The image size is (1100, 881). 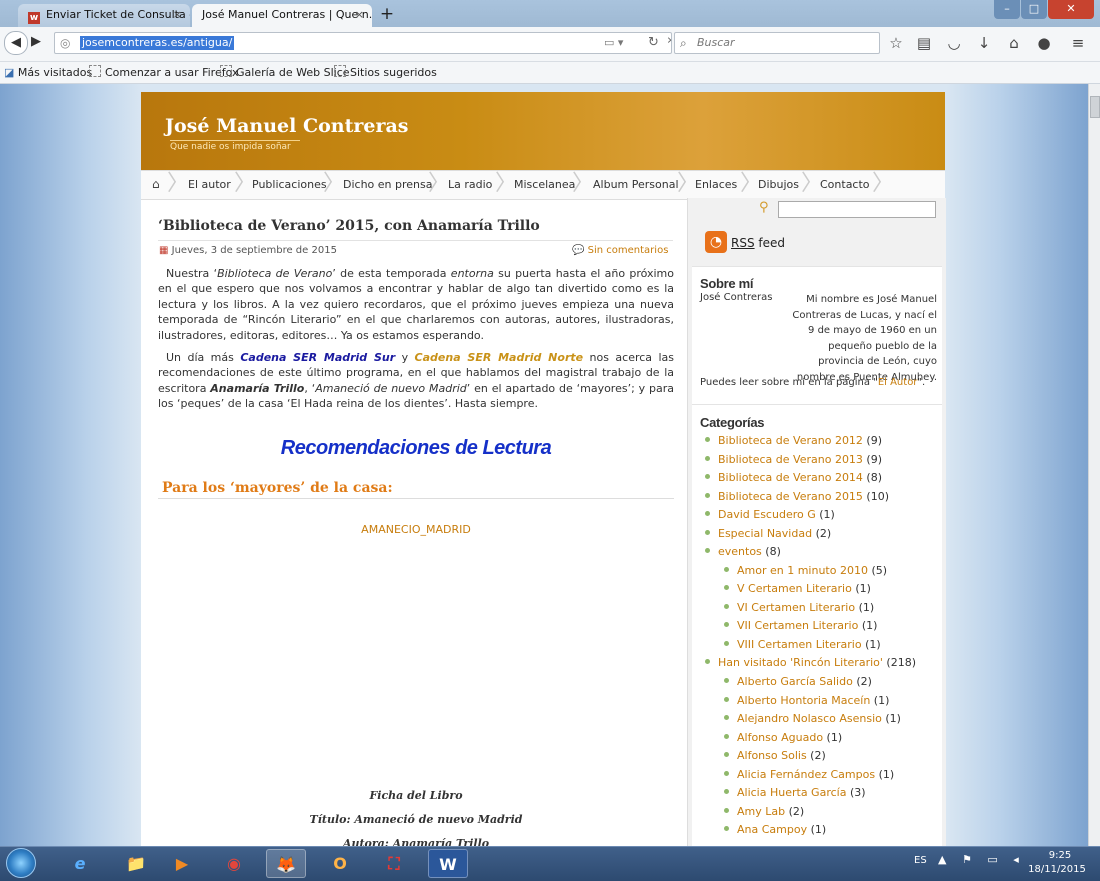 I want to click on system-tray-icons: ▲ ⚑ ▭ ◂, so click(x=981, y=859).